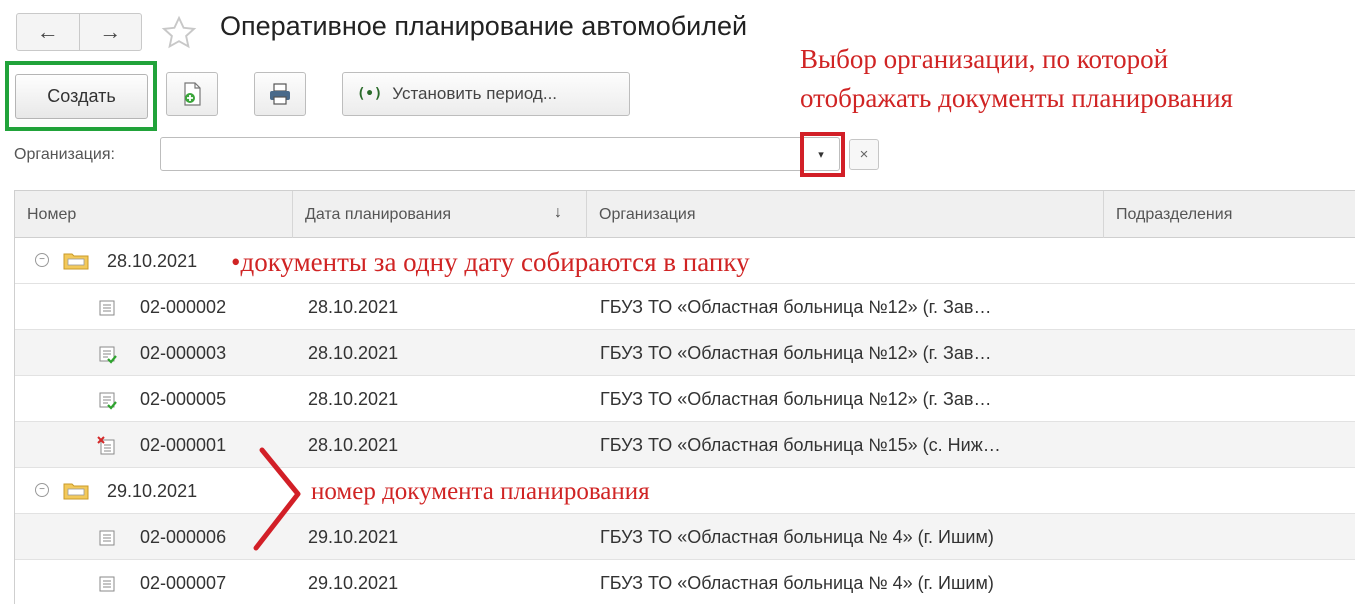  I want to click on page-title: Оперативное планирование автомобилей, so click(484, 26).